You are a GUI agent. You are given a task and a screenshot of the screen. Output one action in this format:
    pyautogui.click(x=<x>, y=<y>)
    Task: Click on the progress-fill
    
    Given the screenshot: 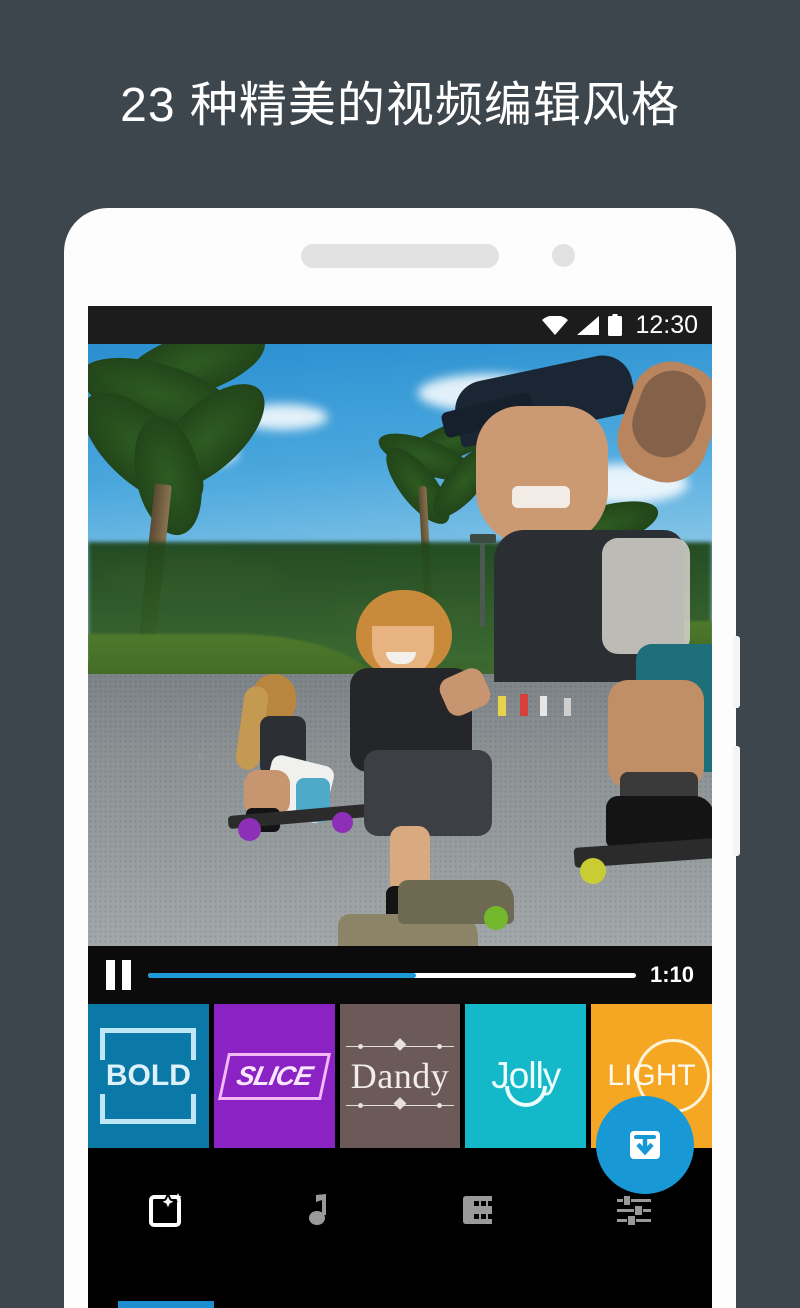 What is the action you would take?
    pyautogui.click(x=282, y=975)
    